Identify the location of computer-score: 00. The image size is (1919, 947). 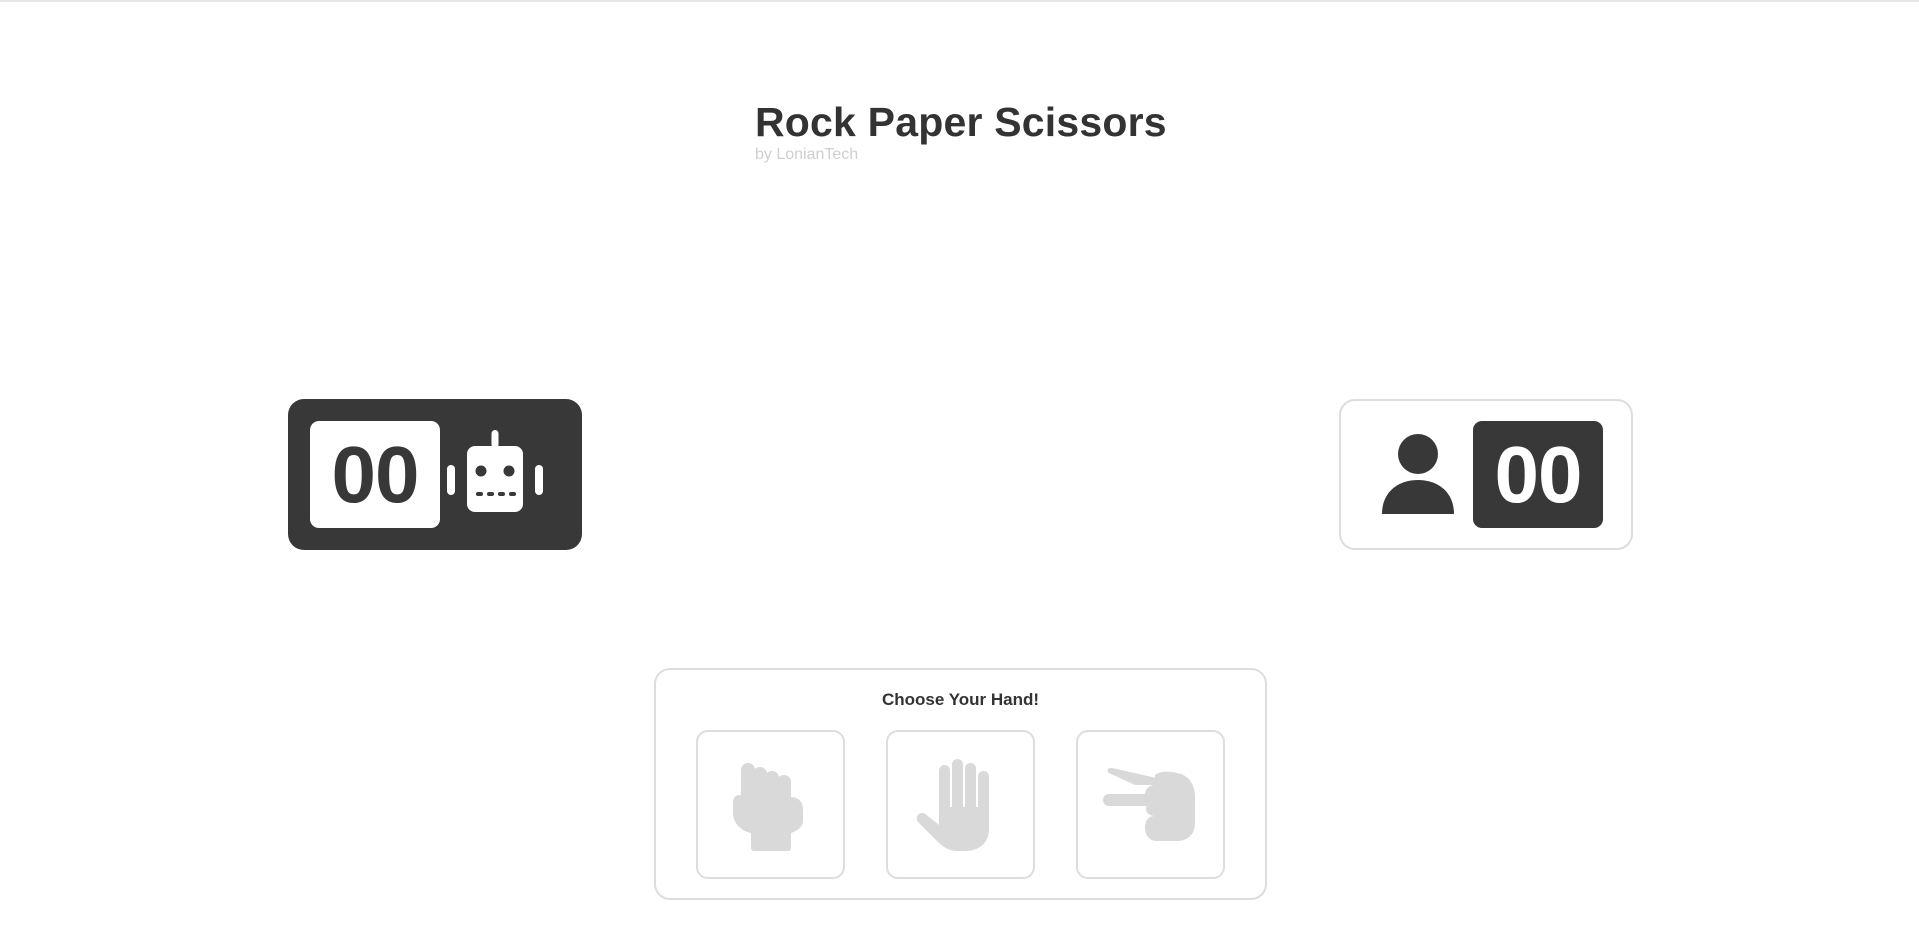
(375, 474).